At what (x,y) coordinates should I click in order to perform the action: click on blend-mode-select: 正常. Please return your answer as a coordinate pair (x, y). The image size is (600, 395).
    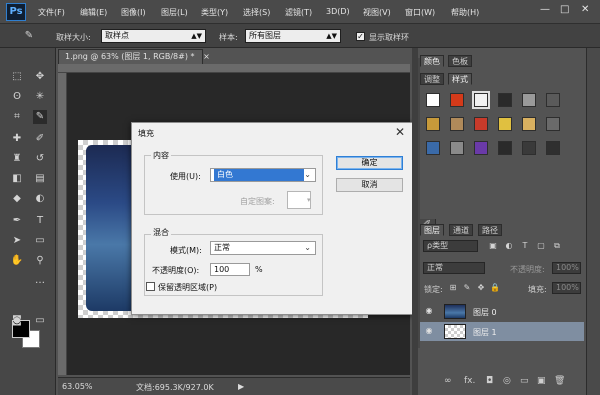
    Looking at the image, I should click on (454, 268).